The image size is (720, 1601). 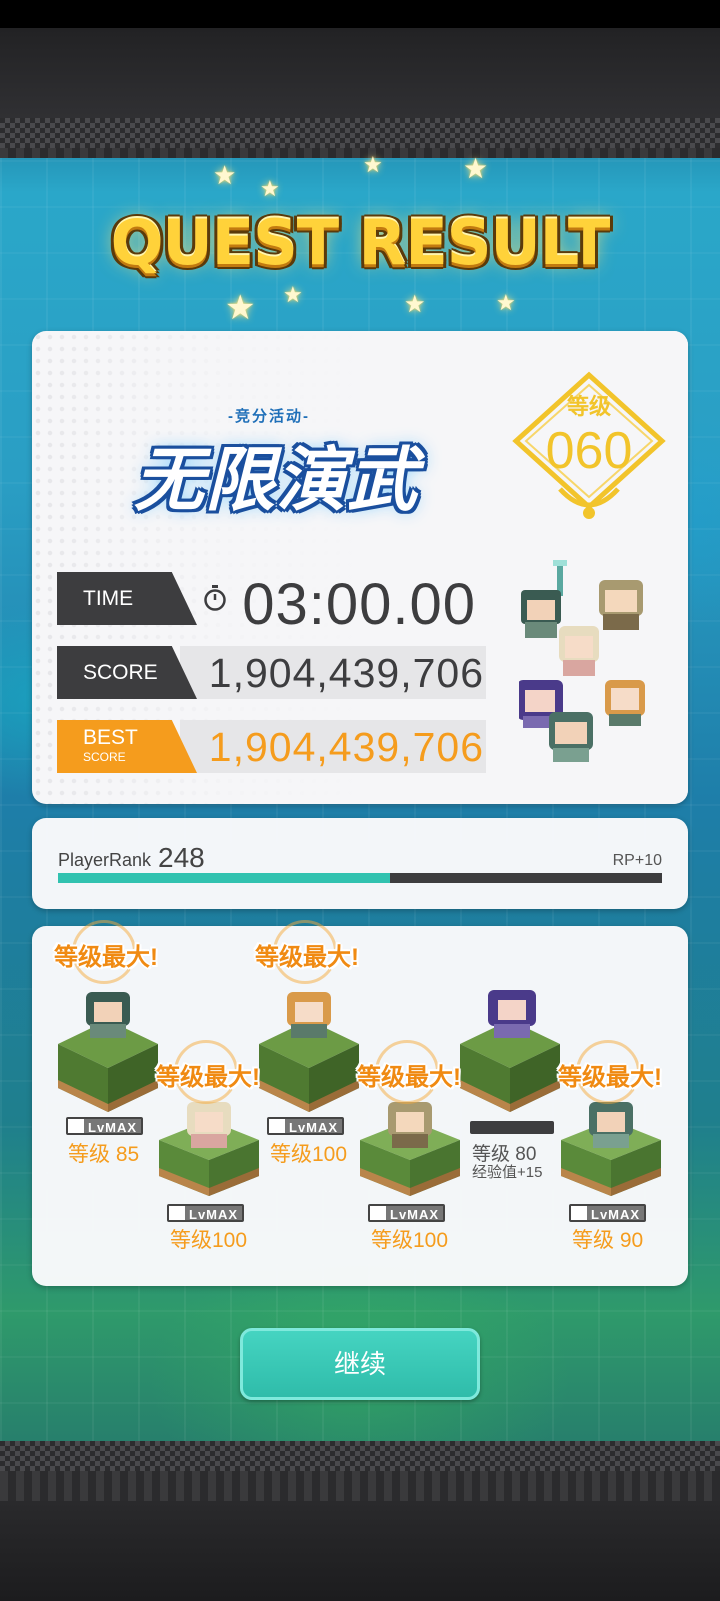 What do you see at coordinates (224, 878) in the screenshot?
I see `rank-progress-fill` at bounding box center [224, 878].